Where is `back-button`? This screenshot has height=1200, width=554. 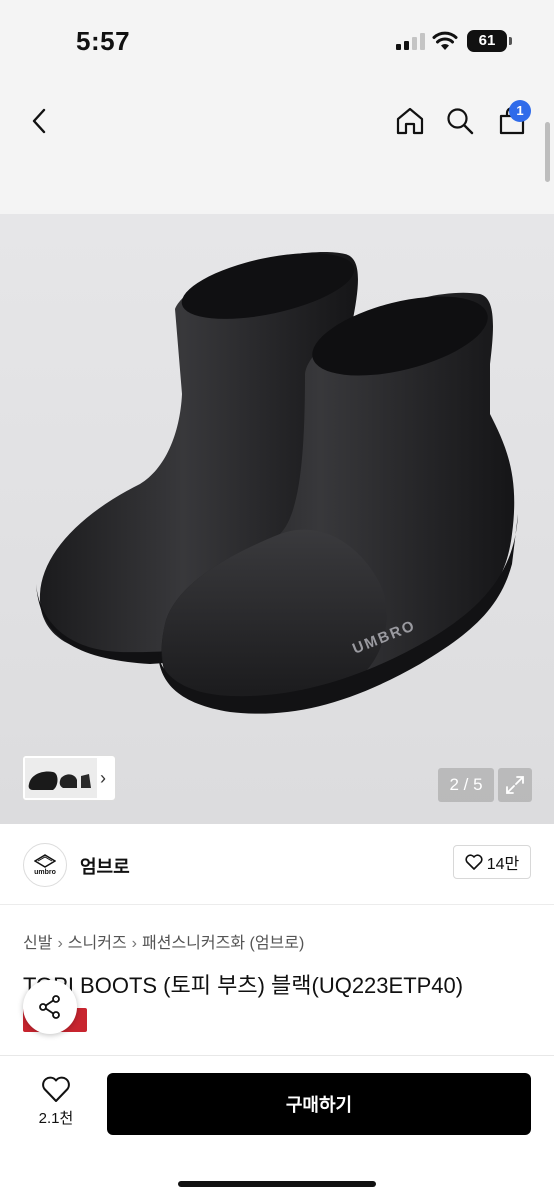
back-button is located at coordinates (40, 121).